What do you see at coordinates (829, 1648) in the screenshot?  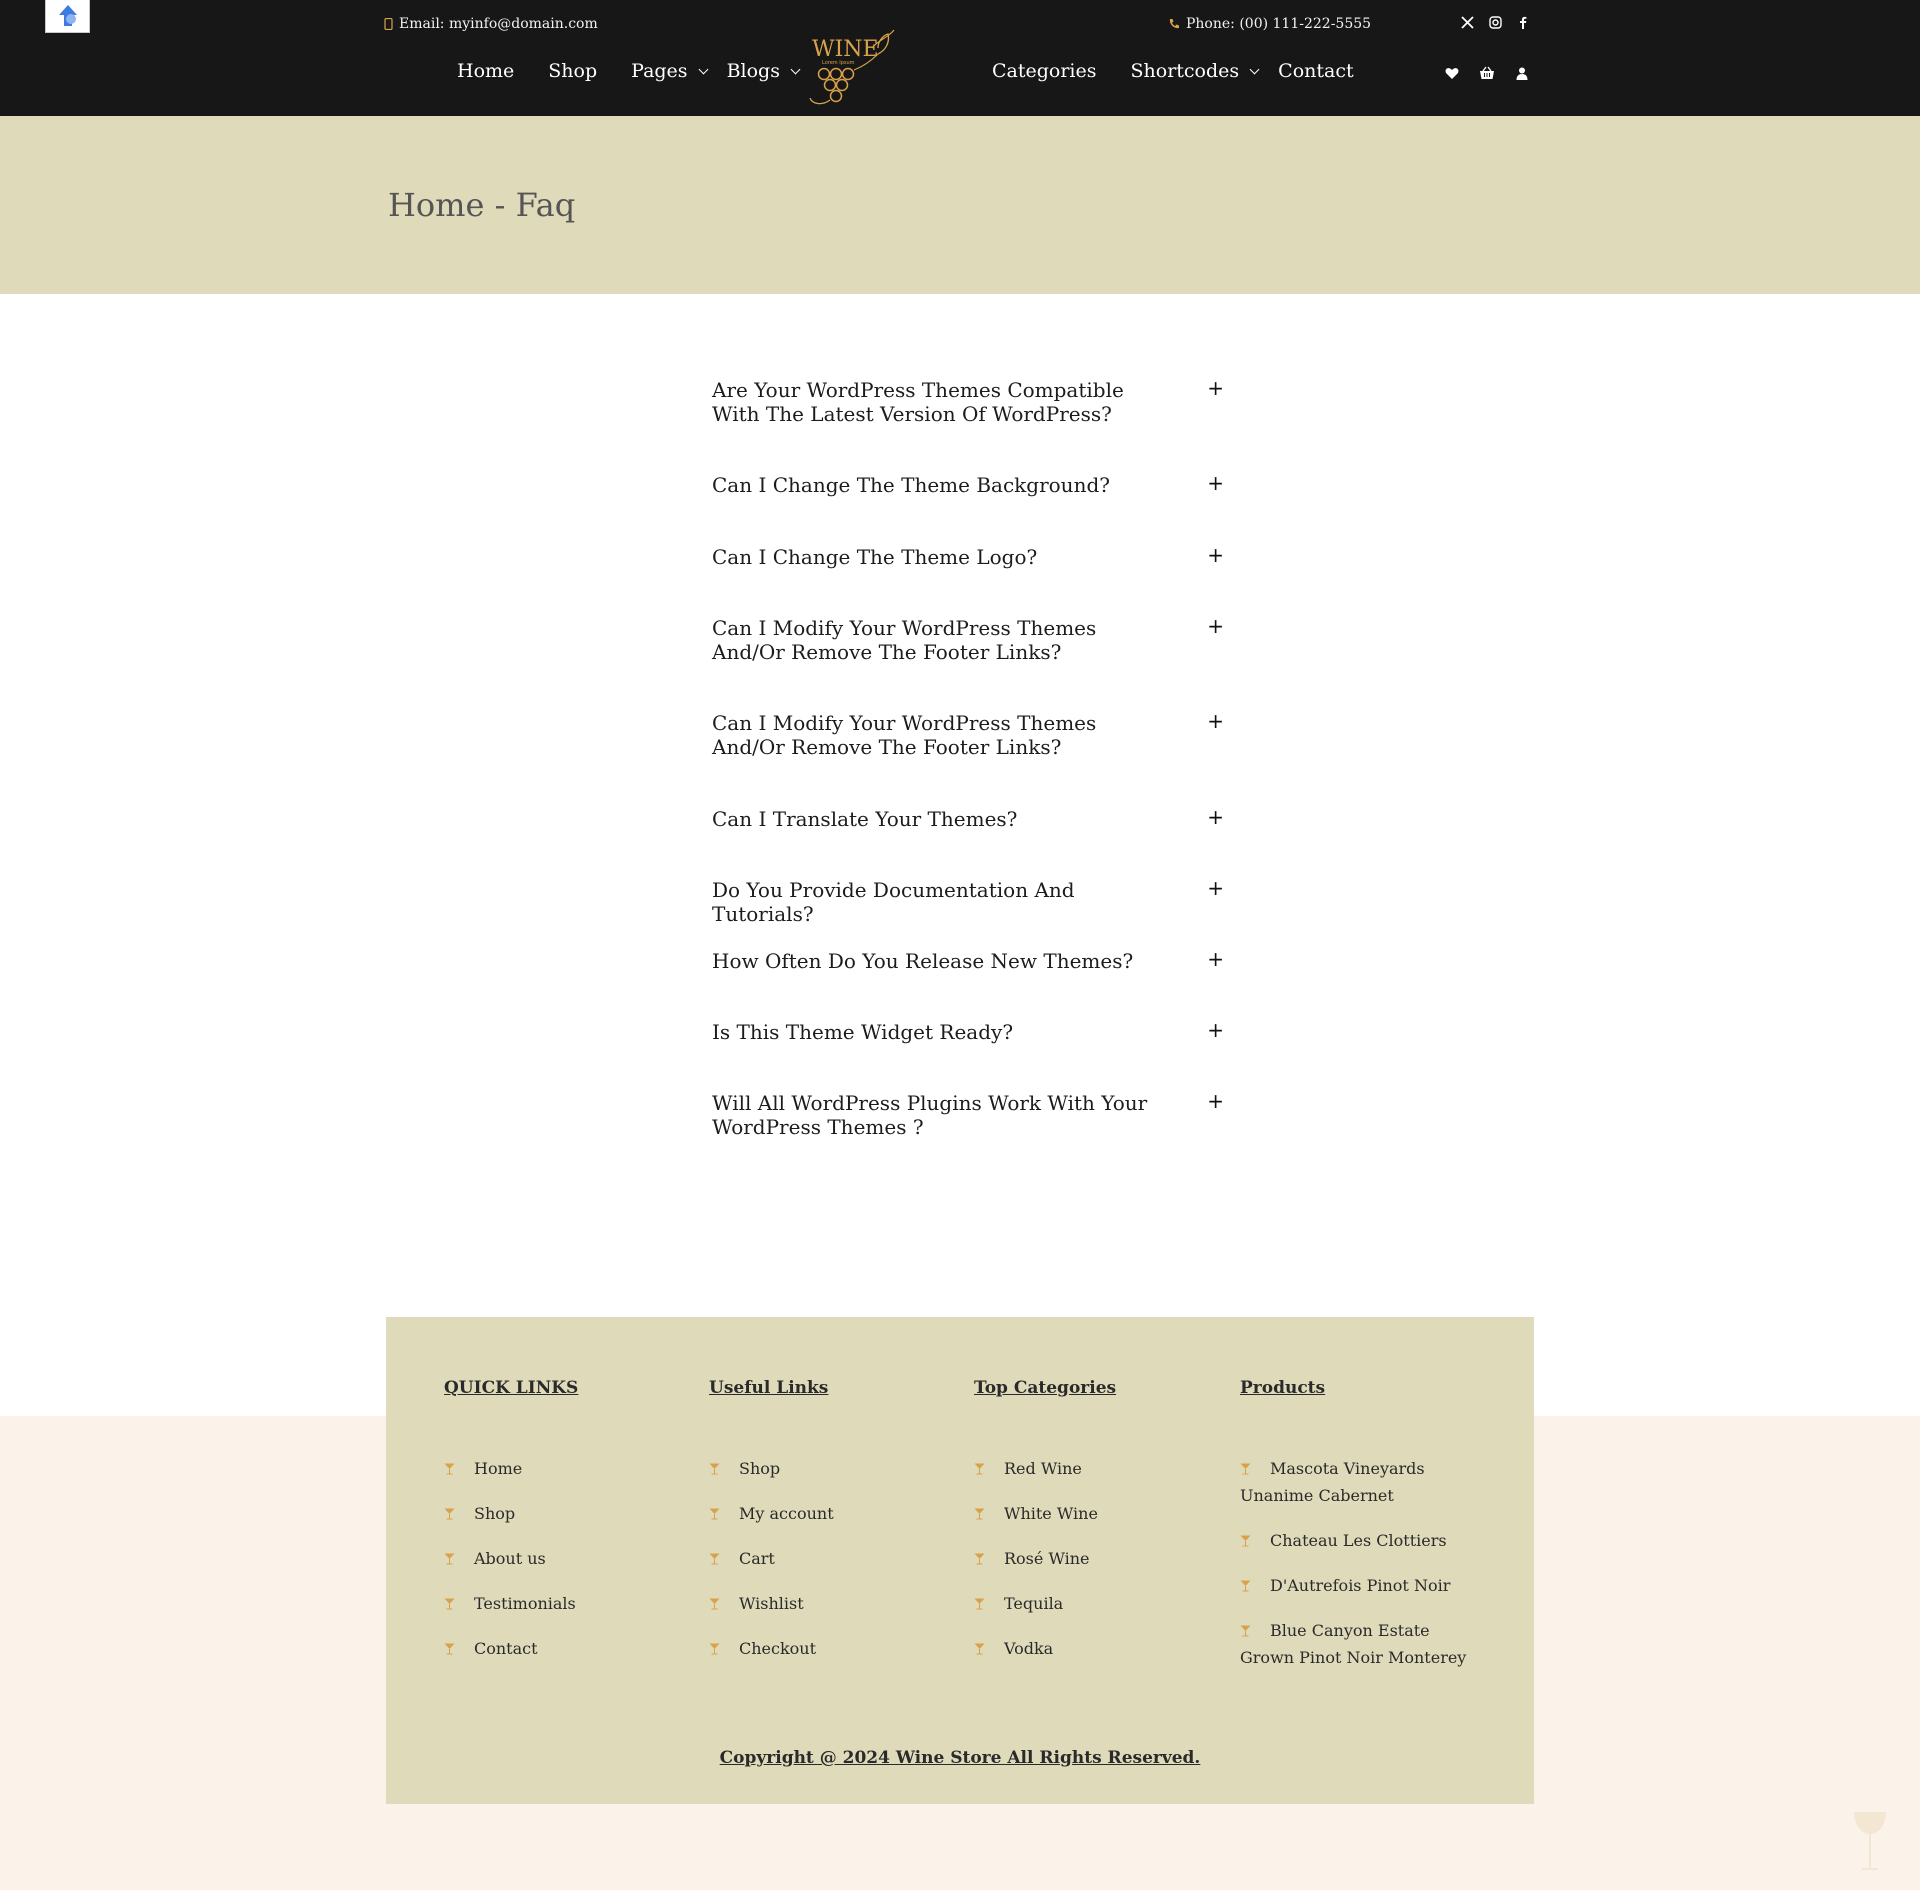 I see `footer-link: Checkout` at bounding box center [829, 1648].